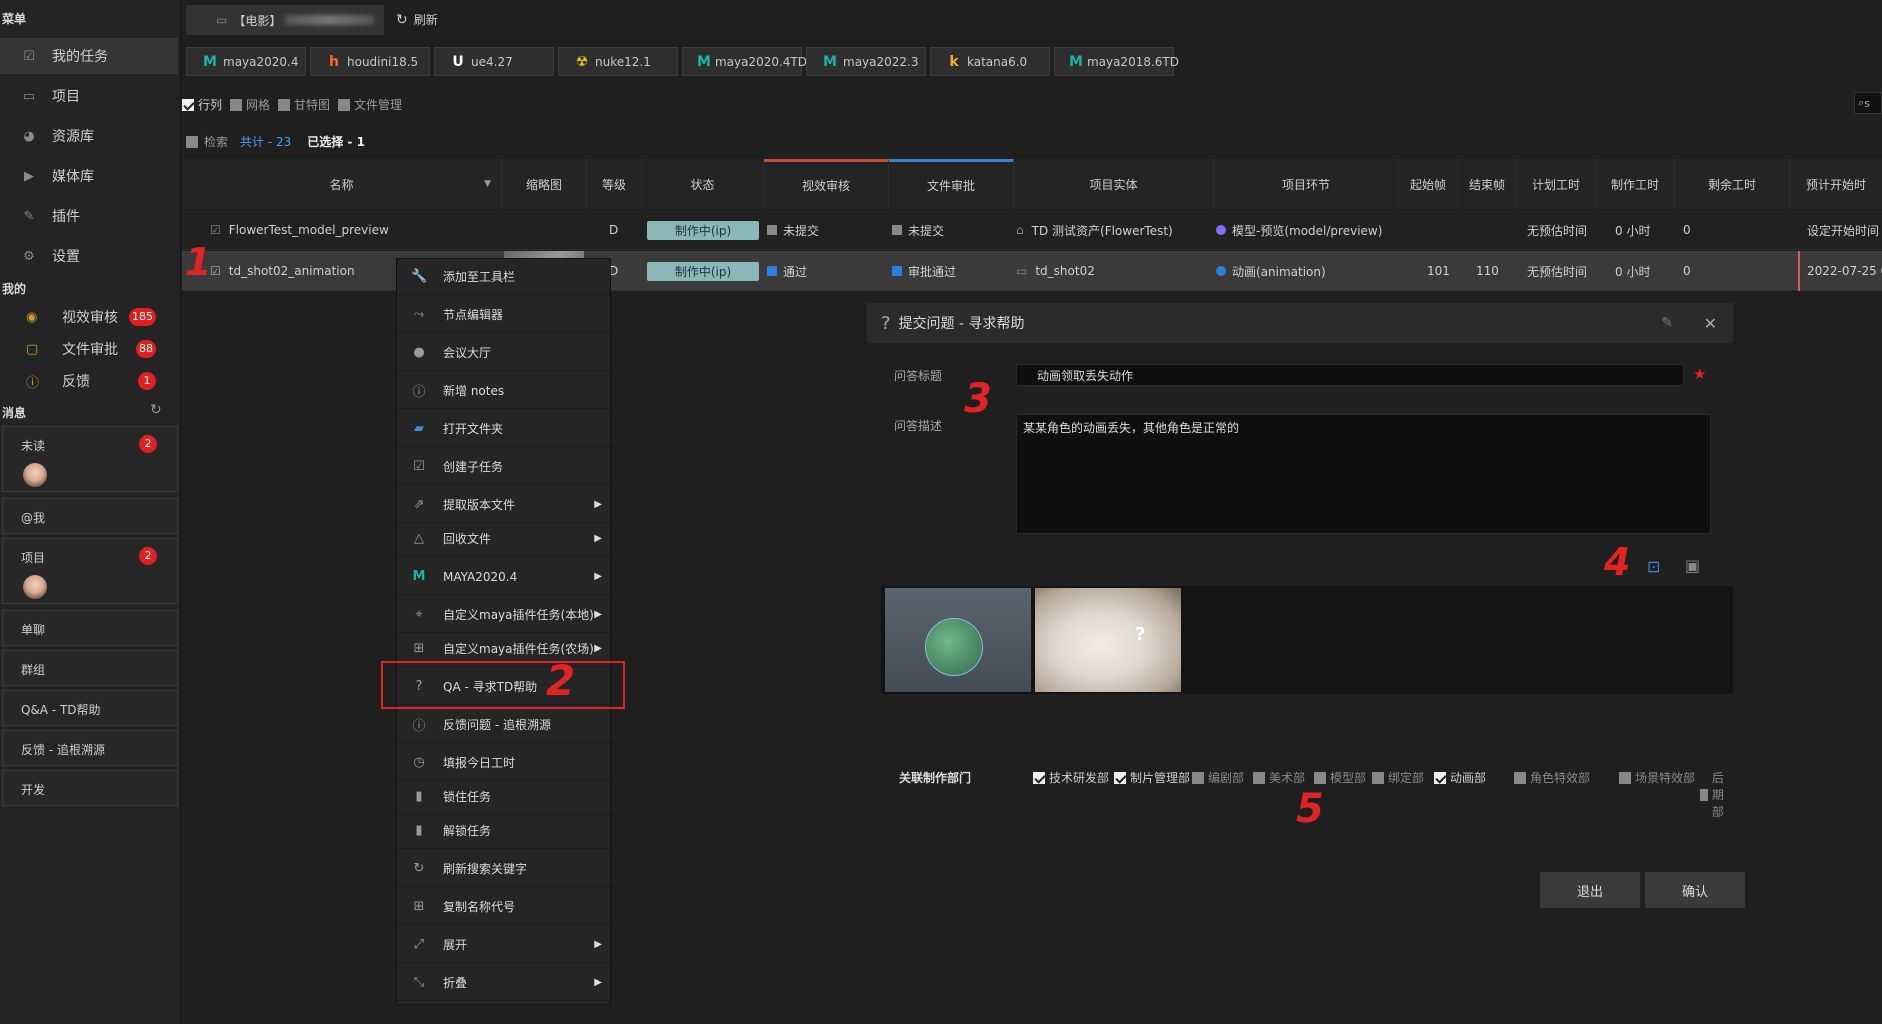 The image size is (1882, 1024). Describe the element at coordinates (1350, 375) in the screenshot. I see `question-title-input: 动画领取丢失动作` at that location.